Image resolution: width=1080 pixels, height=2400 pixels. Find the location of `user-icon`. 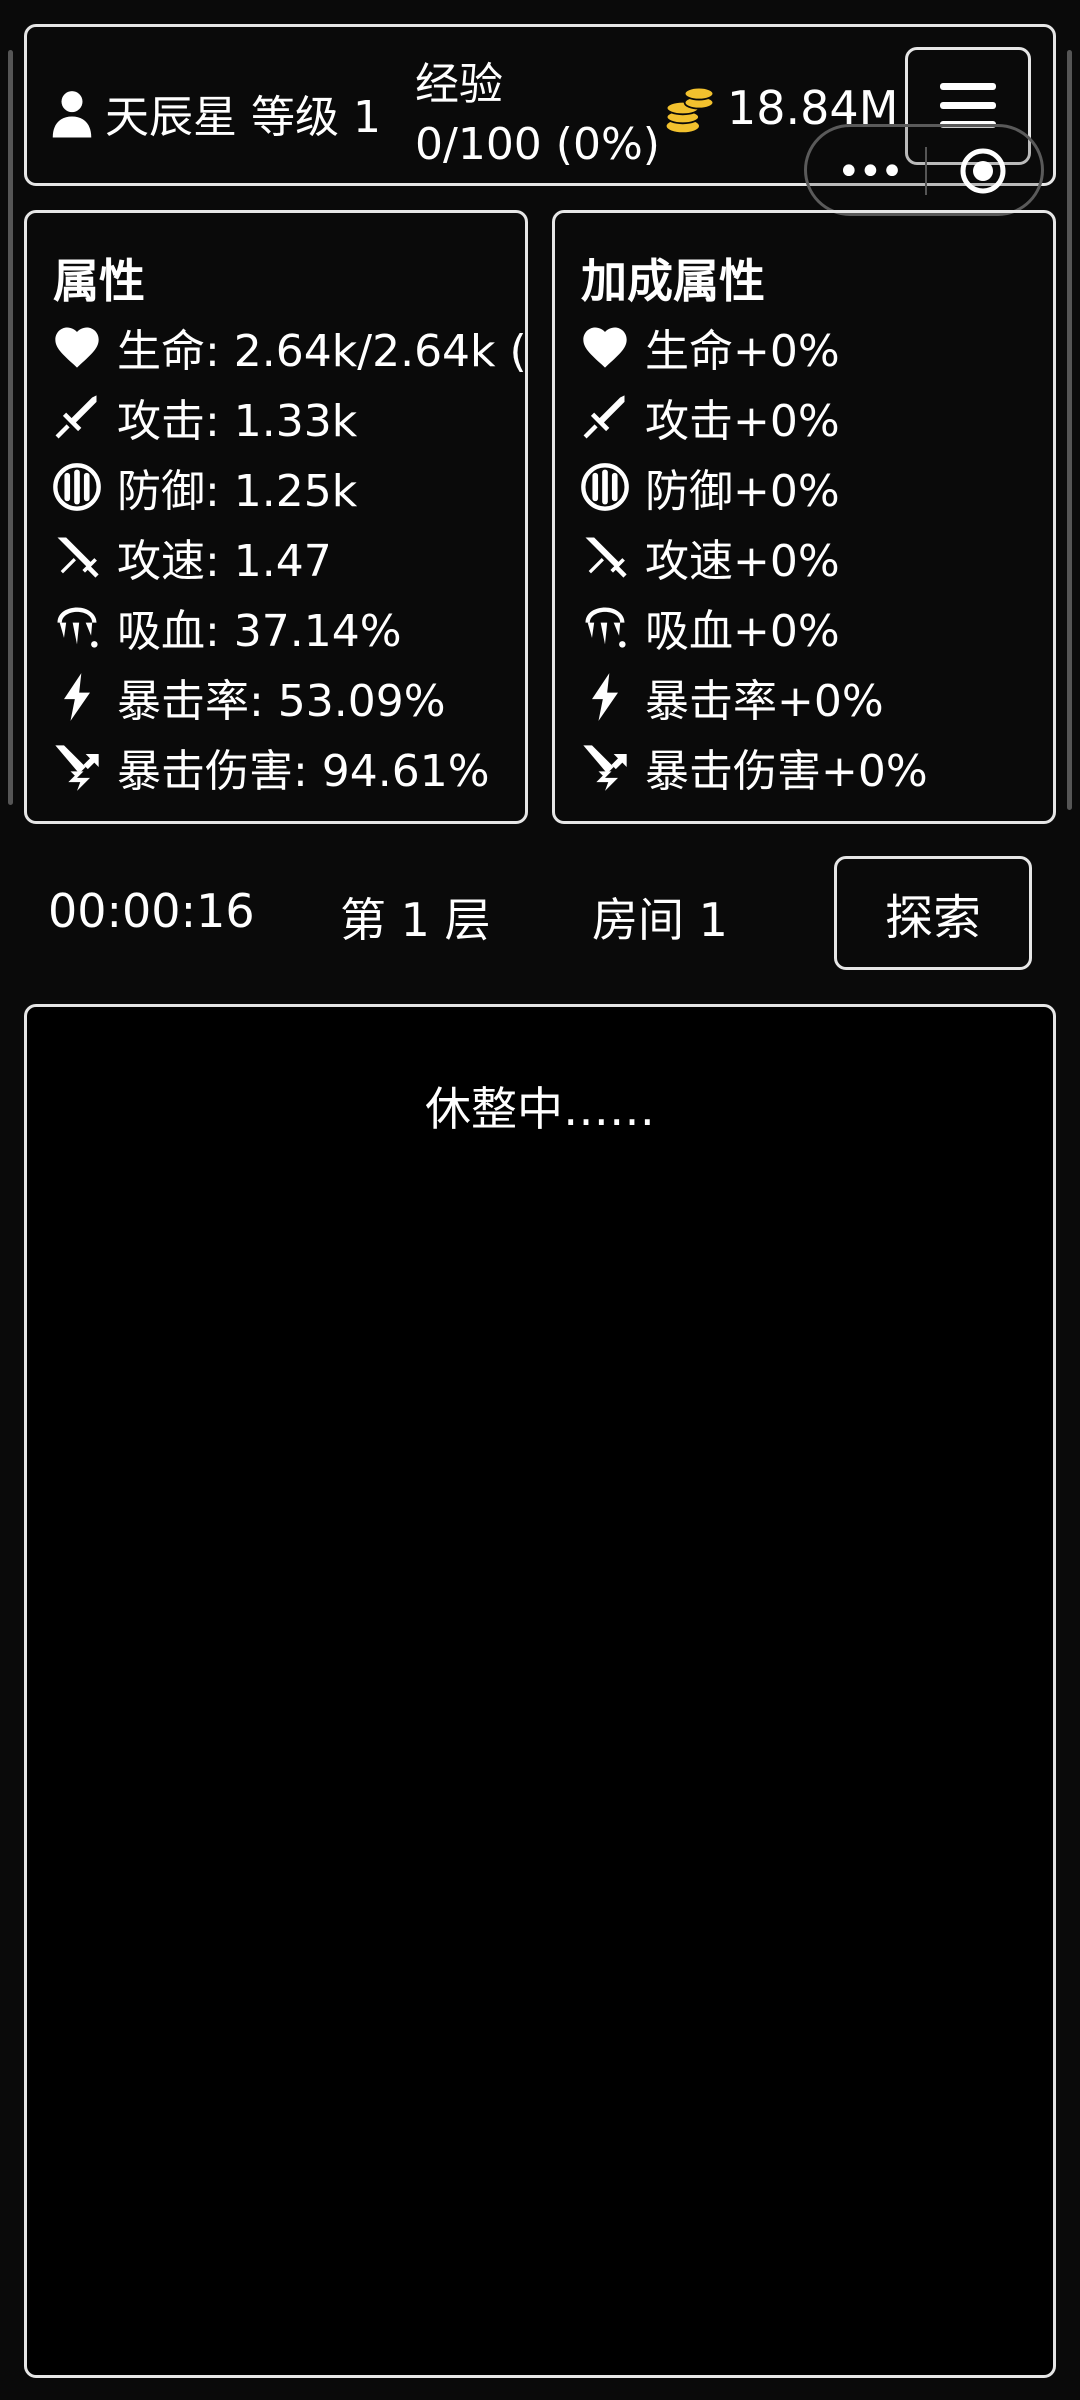

user-icon is located at coordinates (72, 114).